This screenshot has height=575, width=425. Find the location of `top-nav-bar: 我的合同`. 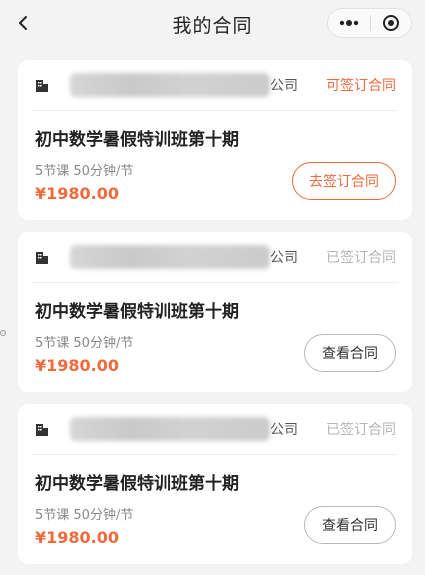

top-nav-bar: 我的合同 is located at coordinates (212, 24).